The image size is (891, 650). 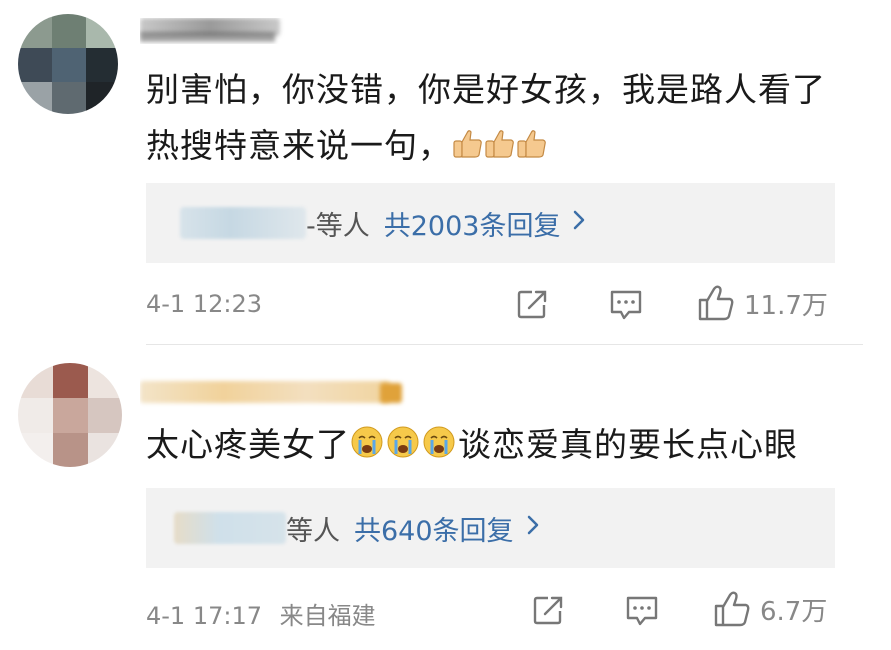 I want to click on replies-summary: 等人 共640条回复, so click(x=490, y=528).